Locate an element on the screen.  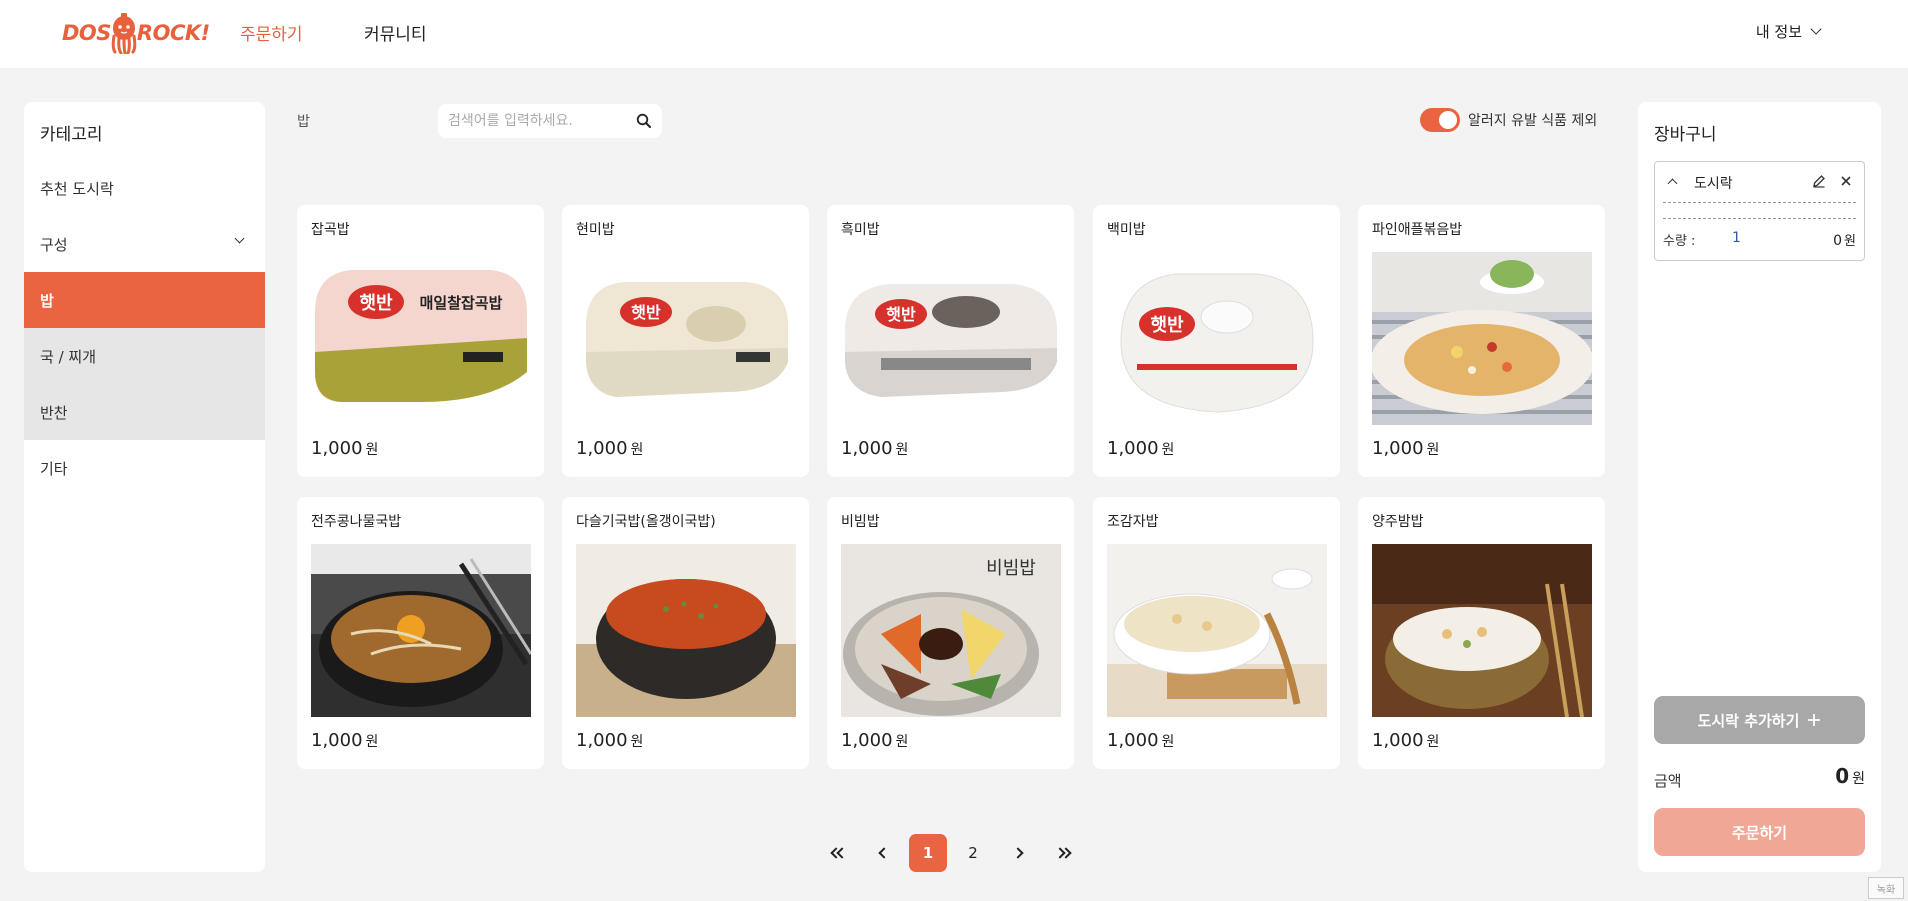
double-chevron-right-icon is located at coordinates (1063, 853).